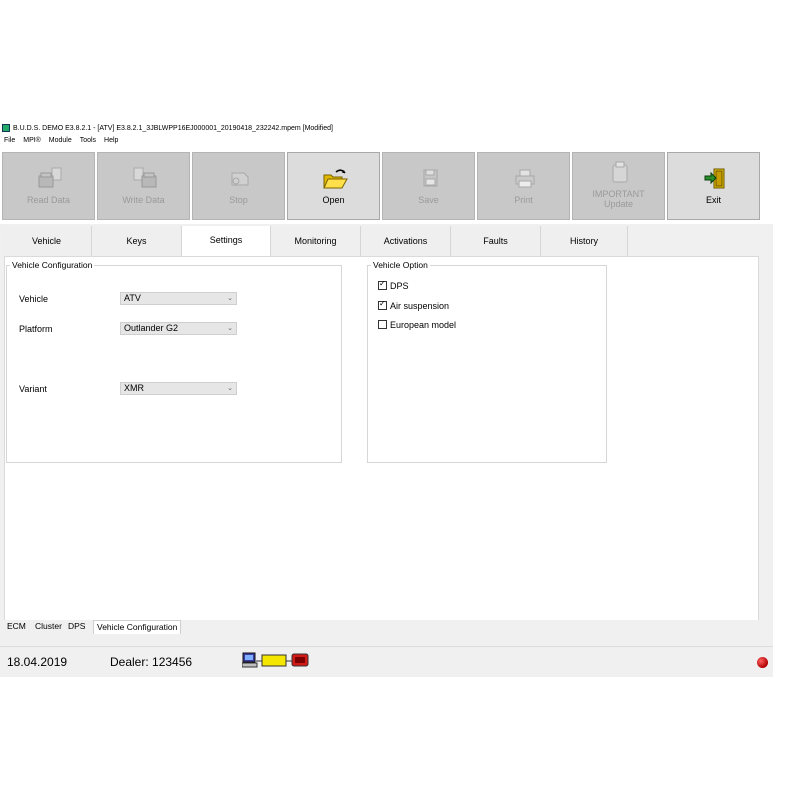 The image size is (800, 800). I want to click on dps-checkbox: ✓ DPS, so click(393, 285).